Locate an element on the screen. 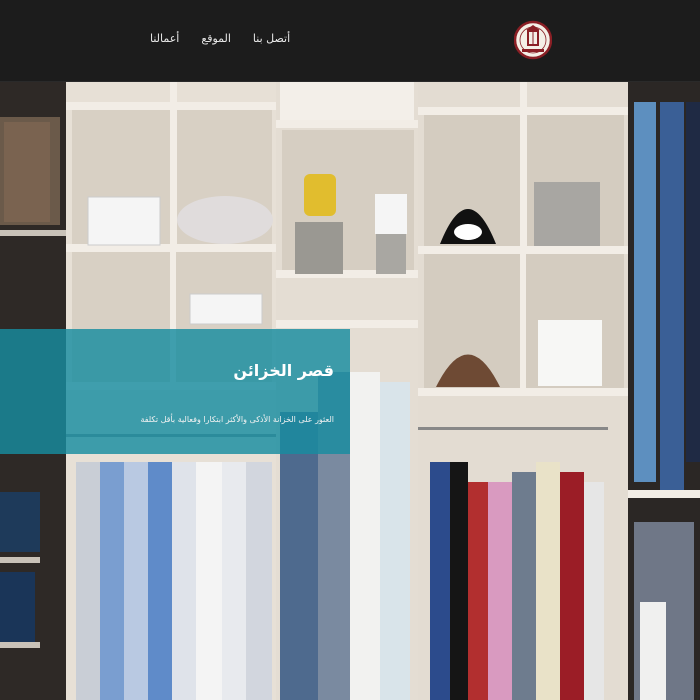  nav-menu: أعمالنا الموقع أتصل بنا is located at coordinates (220, 38).